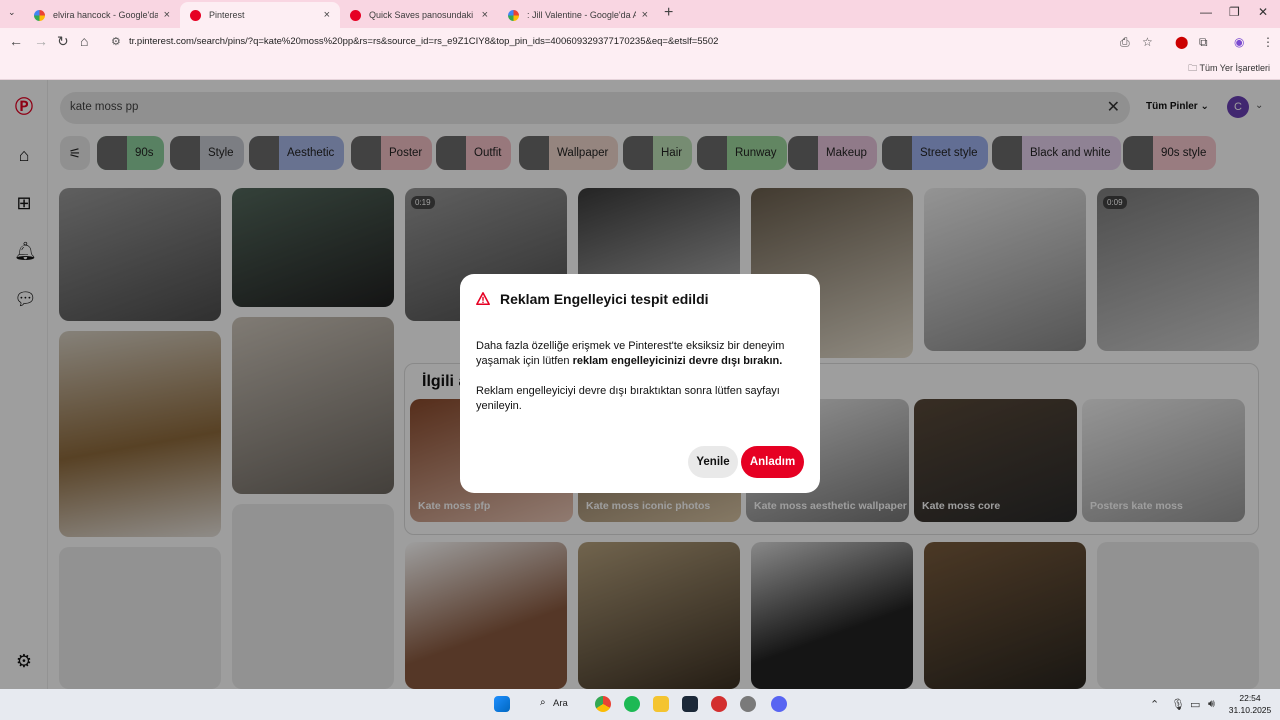 The width and height of the screenshot is (1280, 720). What do you see at coordinates (1239, 42) in the screenshot?
I see `profile-icon: ◉` at bounding box center [1239, 42].